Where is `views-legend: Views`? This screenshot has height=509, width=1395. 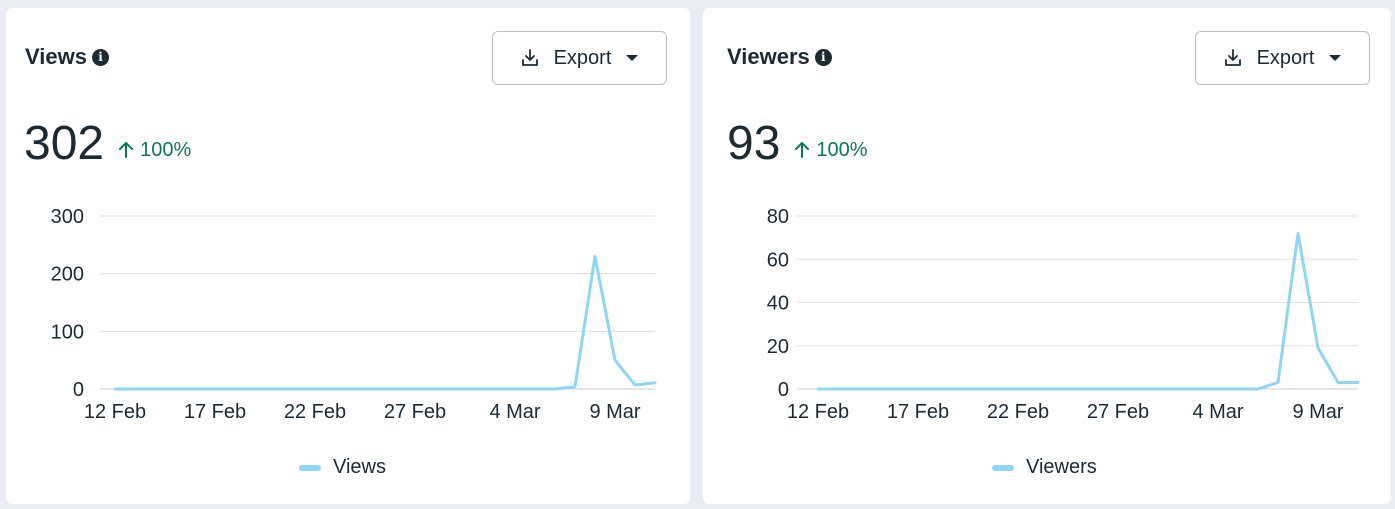
views-legend: Views is located at coordinates (342, 467).